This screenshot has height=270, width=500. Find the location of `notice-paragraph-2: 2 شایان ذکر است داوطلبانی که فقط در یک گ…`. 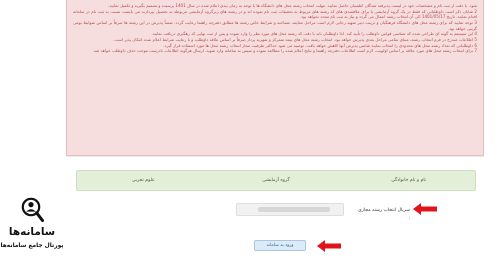

notice-paragraph-2: 2 شایان ذکر است داوطلبانی که فقط در یک گ… is located at coordinates (275, 14).